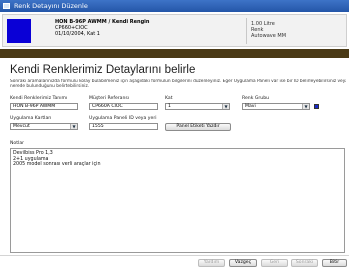 Image resolution: width=349 pixels, height=271 pixels. What do you see at coordinates (174, 255) in the screenshot?
I see `footer-separator` at bounding box center [174, 255].